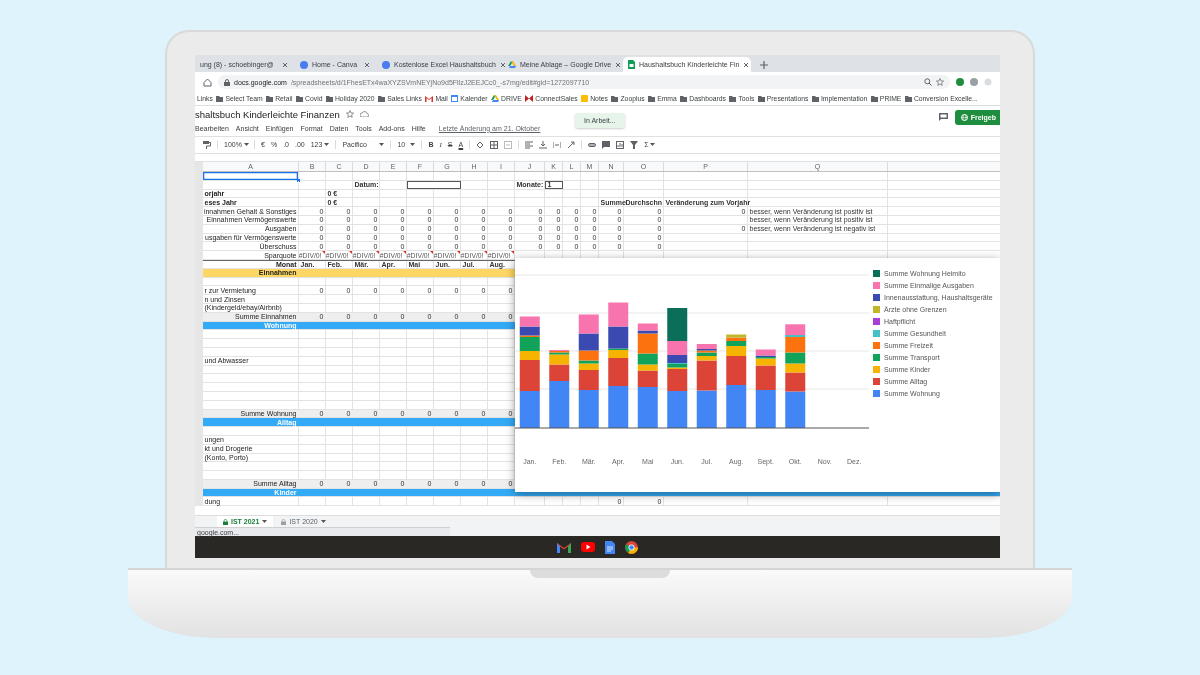  I want to click on rotate-icon, so click(571, 144).